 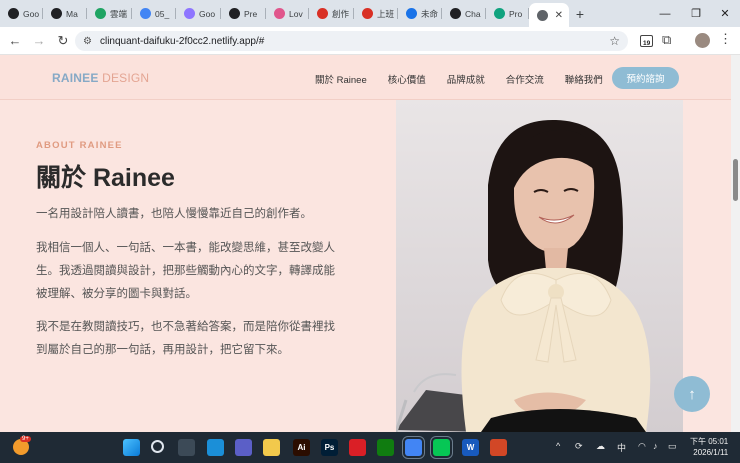 What do you see at coordinates (15, 41) in the screenshot?
I see `back-icon: ←` at bounding box center [15, 41].